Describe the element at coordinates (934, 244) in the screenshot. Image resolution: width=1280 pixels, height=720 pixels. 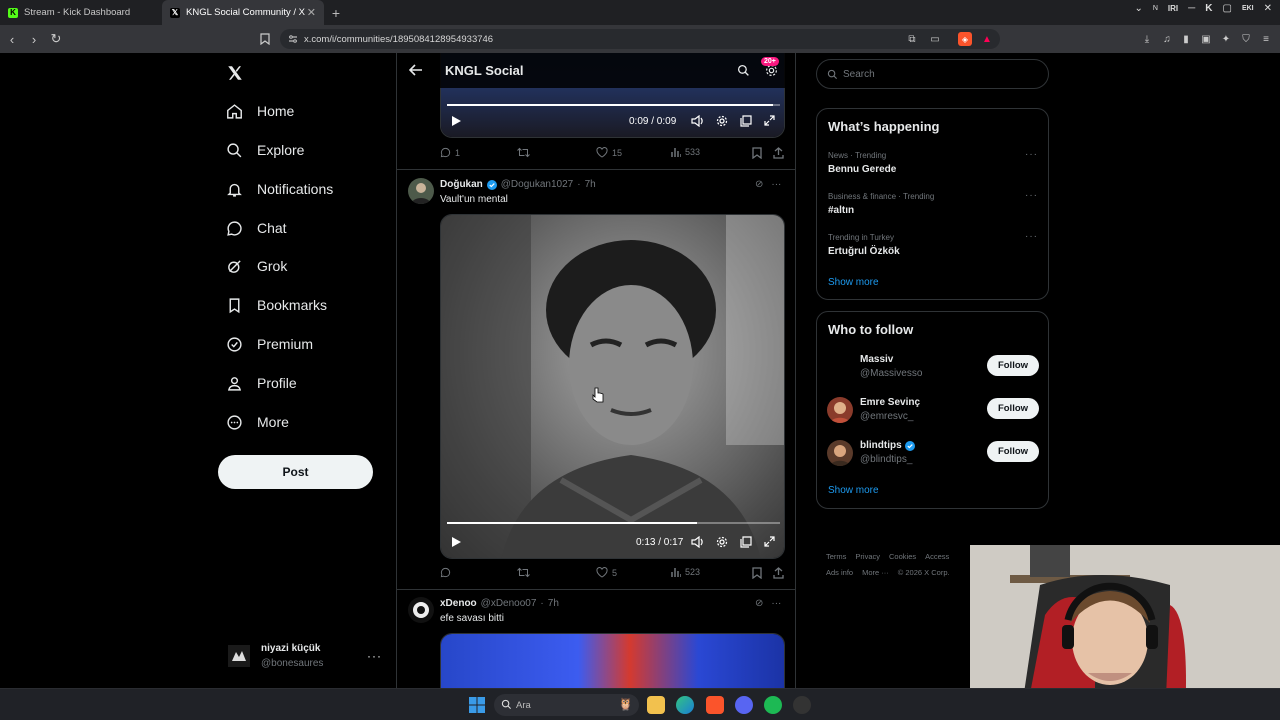
I see `trend-item: Trending in Turkey Ertuğrul Özkök ···` at that location.